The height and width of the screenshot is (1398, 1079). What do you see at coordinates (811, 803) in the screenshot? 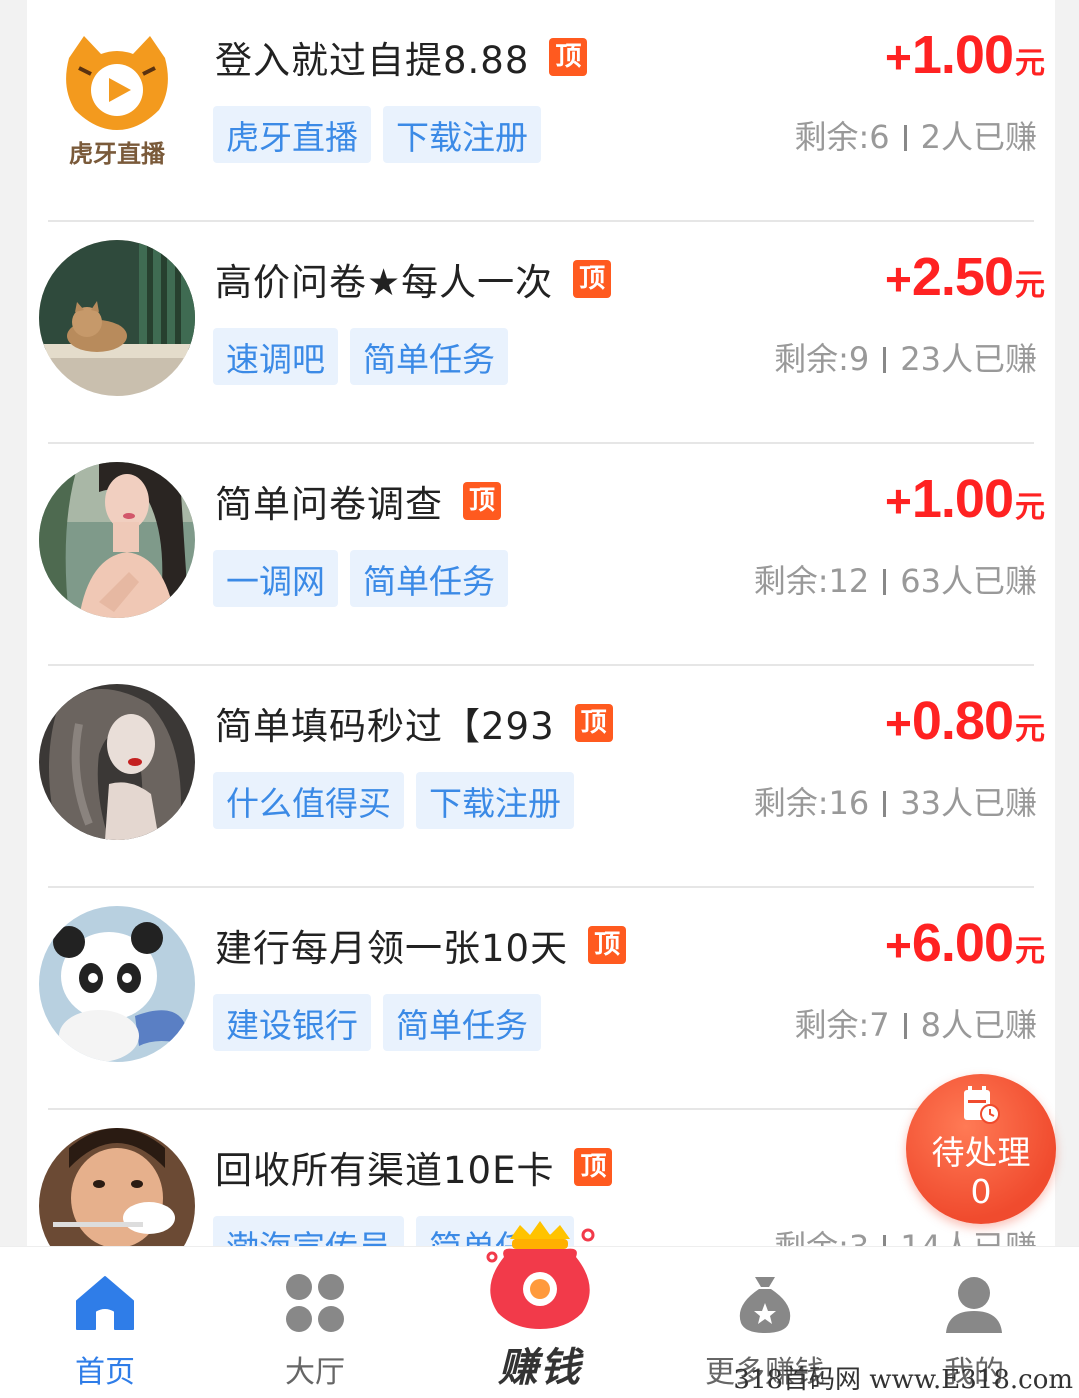
I see `remaining-count: 剩余:16` at bounding box center [811, 803].